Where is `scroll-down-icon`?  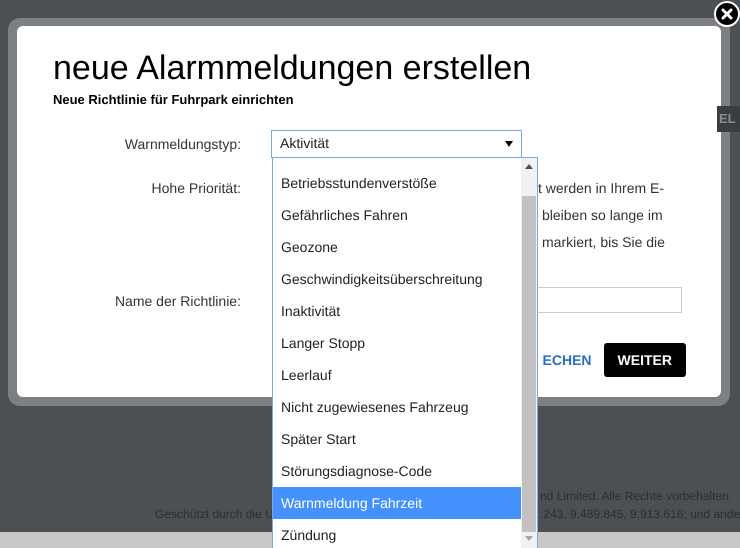
scroll-down-icon is located at coordinates (529, 538).